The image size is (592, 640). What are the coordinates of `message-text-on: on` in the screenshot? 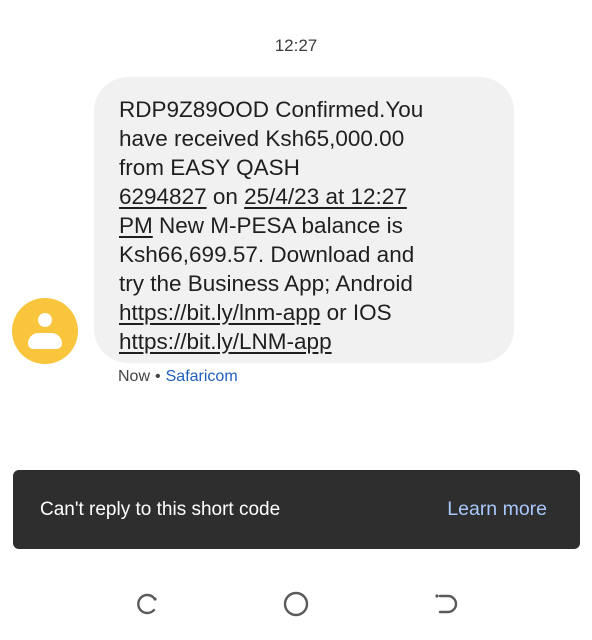 It's located at (225, 196).